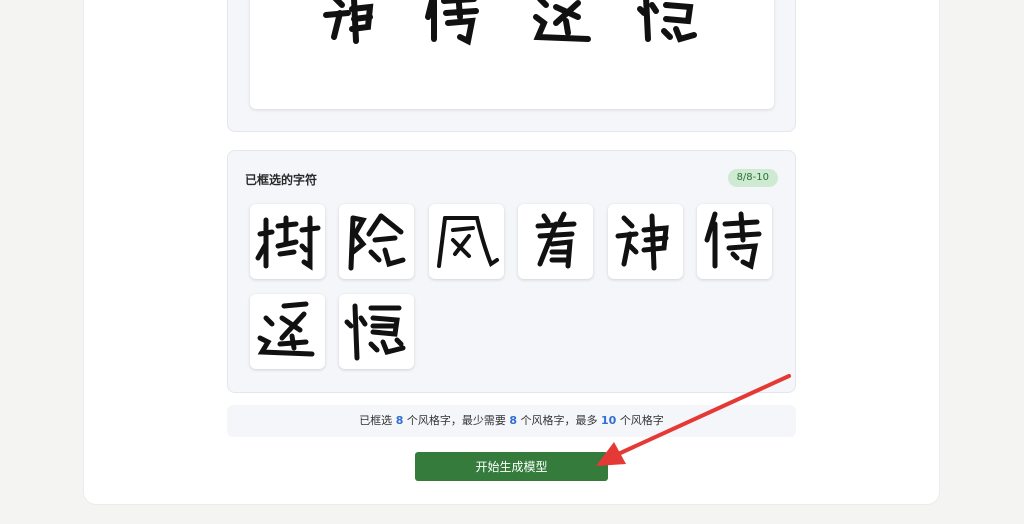 This screenshot has width=1024, height=524. What do you see at coordinates (510, 23) in the screenshot?
I see `preview-glyphs` at bounding box center [510, 23].